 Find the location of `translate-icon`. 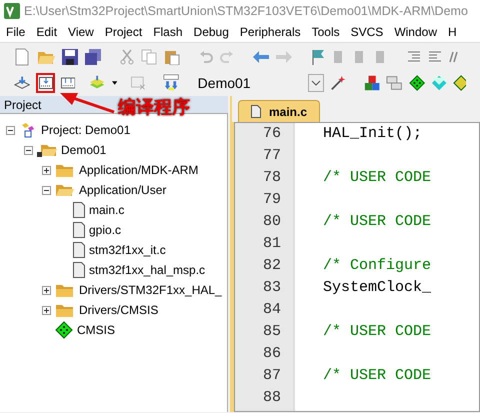

translate-icon is located at coordinates (22, 83).